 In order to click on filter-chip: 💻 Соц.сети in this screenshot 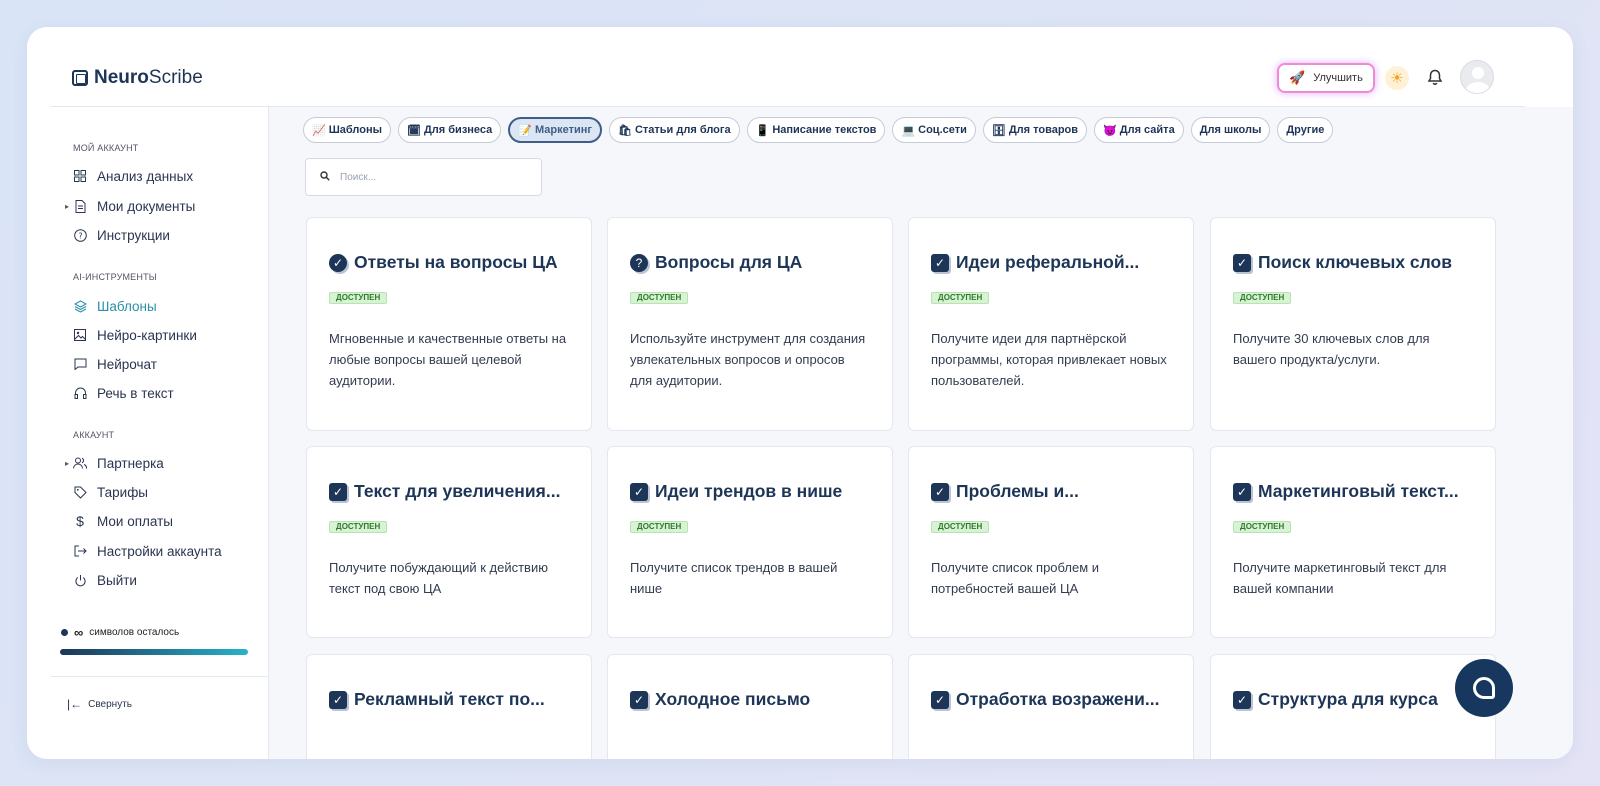, I will do `click(934, 130)`.